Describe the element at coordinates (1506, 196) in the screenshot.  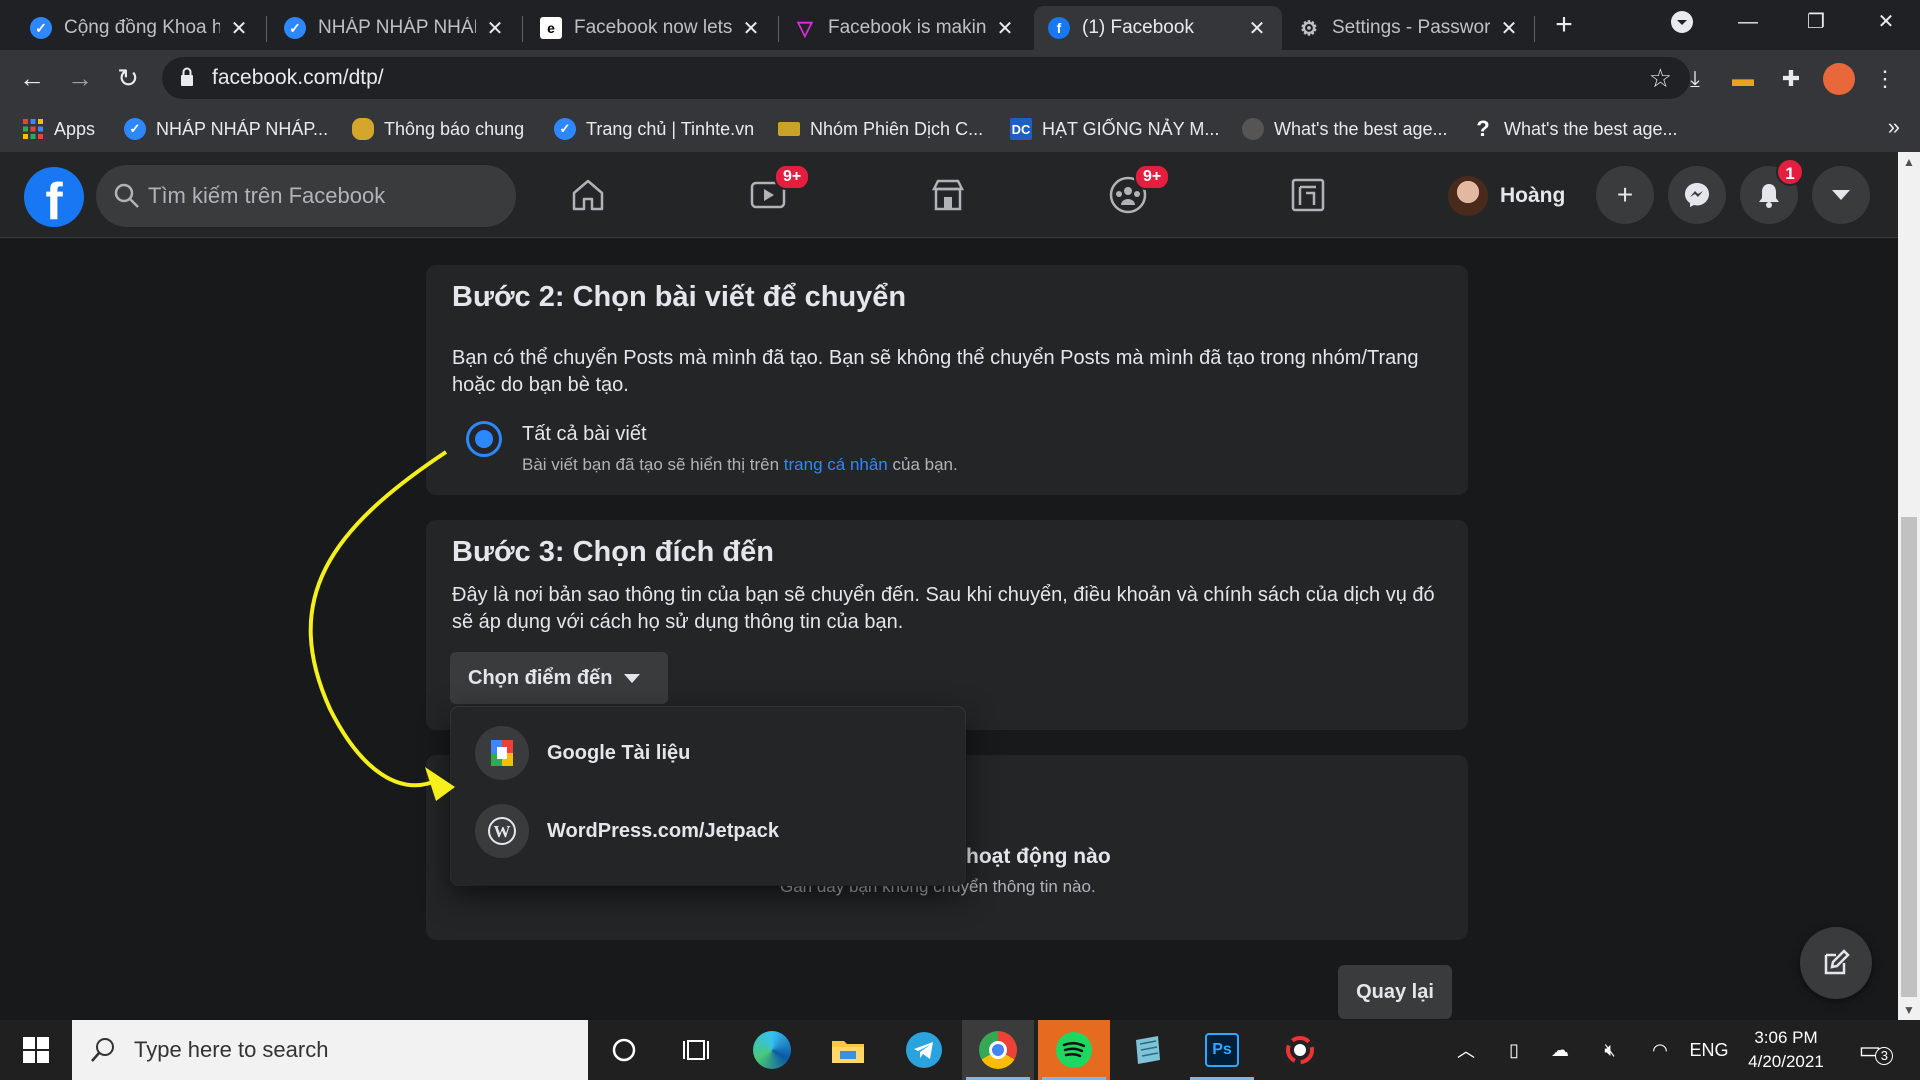
I see `profile-button: Hoàng` at that location.